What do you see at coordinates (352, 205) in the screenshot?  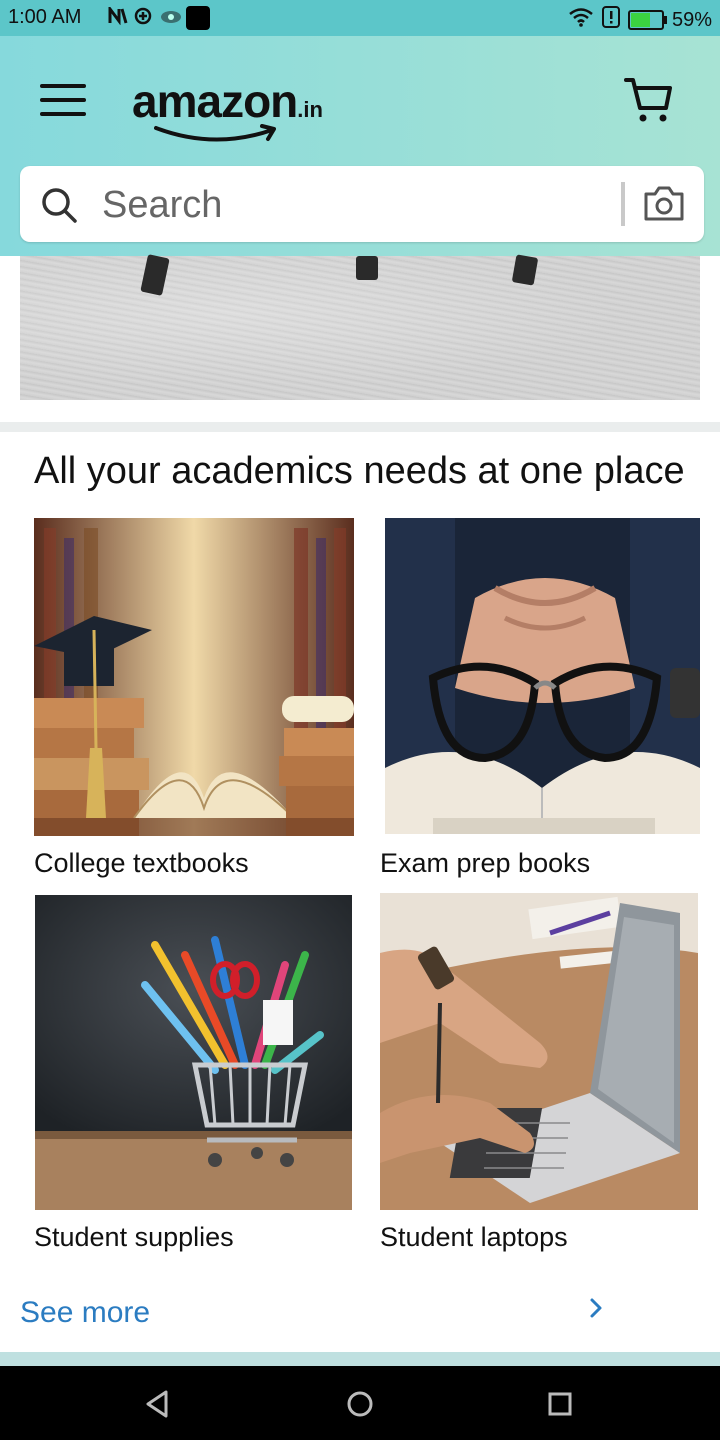 I see `search-input` at bounding box center [352, 205].